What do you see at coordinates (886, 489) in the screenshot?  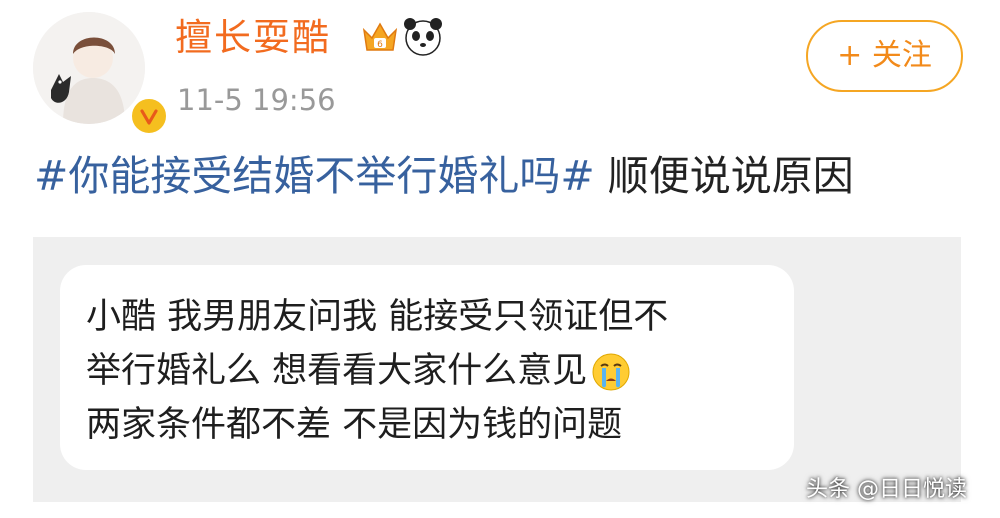 I see `watermark: 头条 @日日悦读` at bounding box center [886, 489].